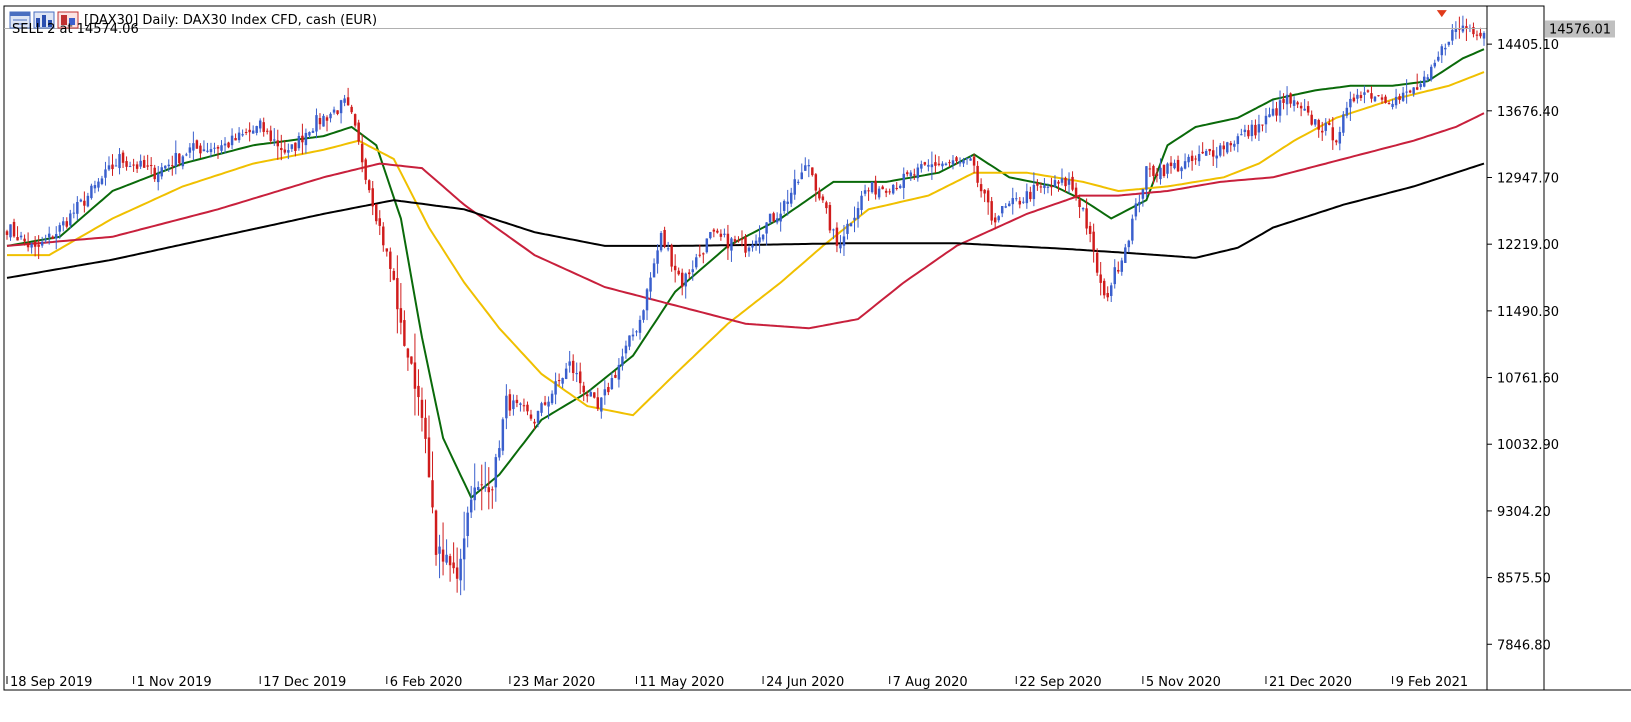  I want to click on y-tick-label: 11490.30, so click(1528, 312).